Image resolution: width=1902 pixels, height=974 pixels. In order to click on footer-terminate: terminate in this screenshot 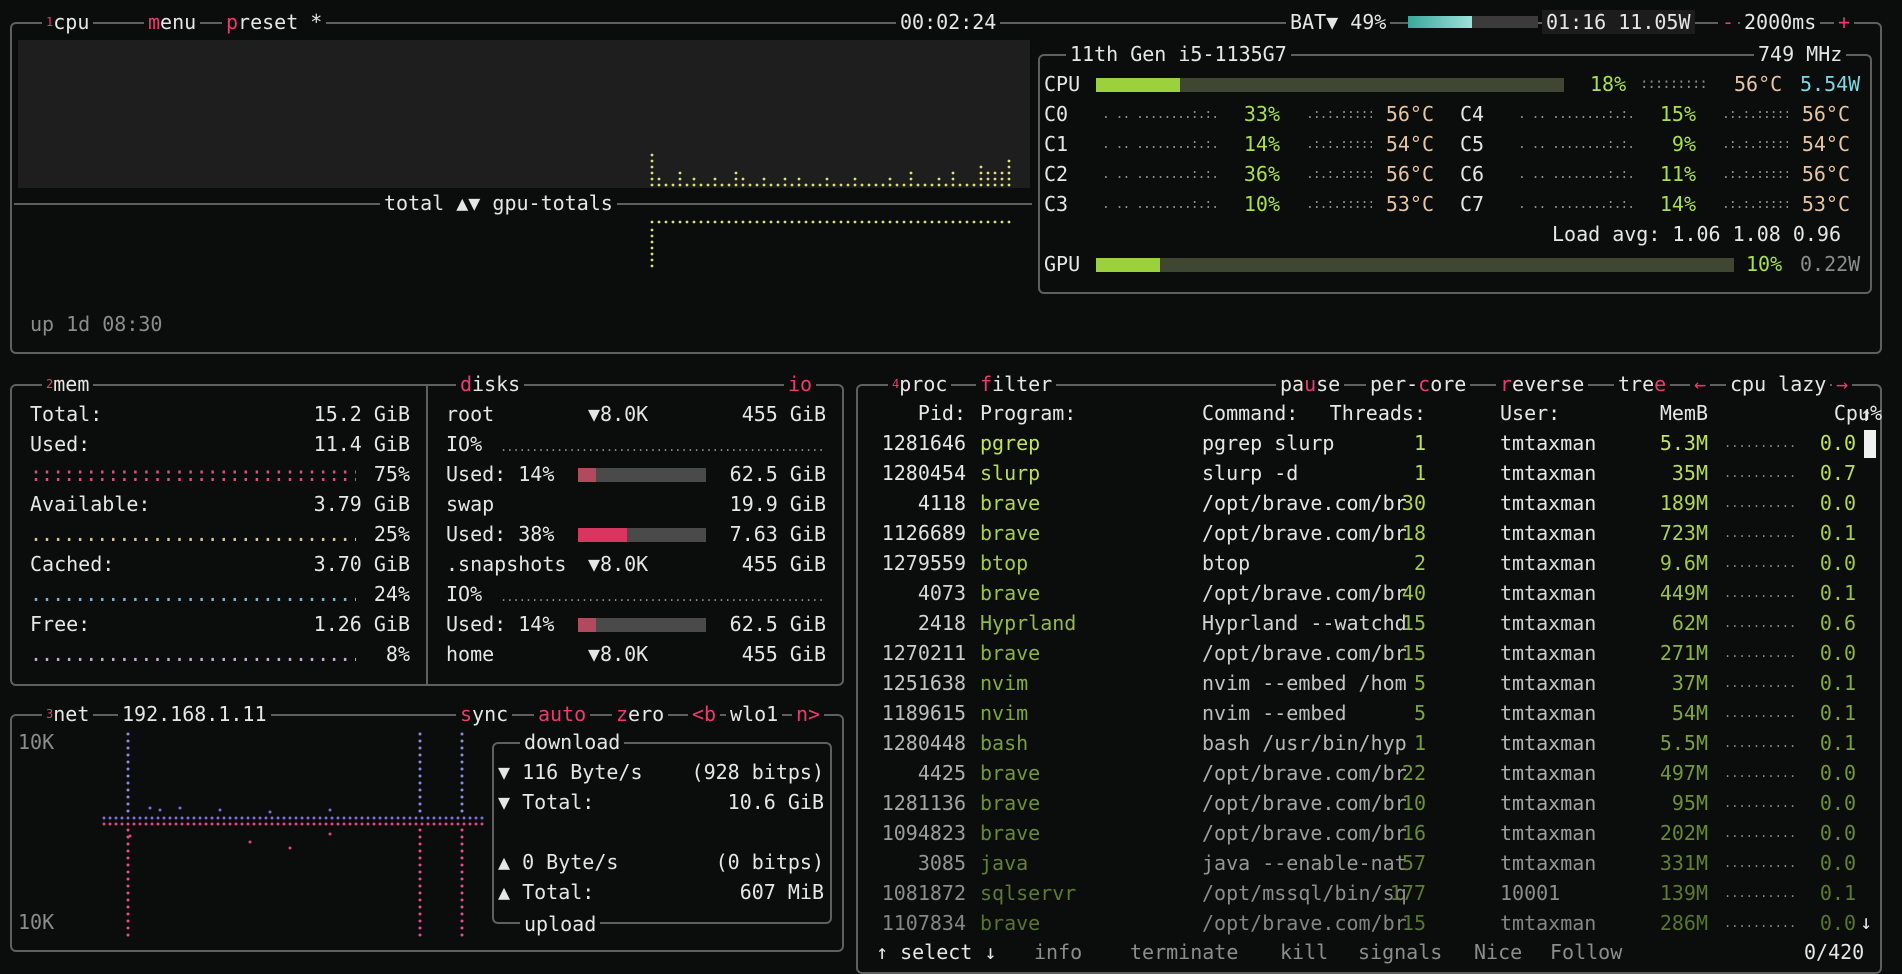, I will do `click(1184, 952)`.